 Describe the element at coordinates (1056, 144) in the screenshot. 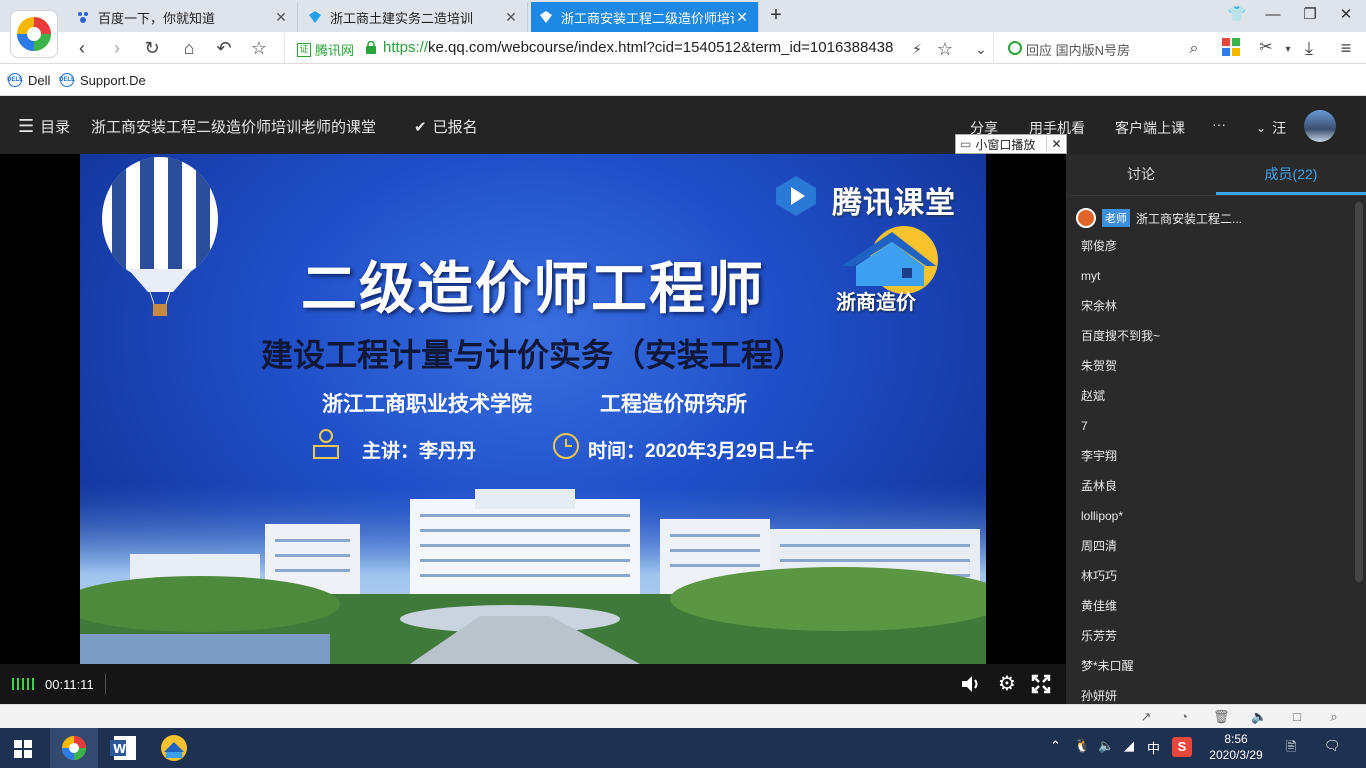

I see `close-icon: ✕` at that location.